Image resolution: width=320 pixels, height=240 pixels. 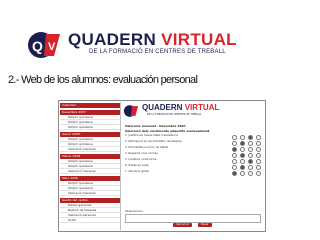 What do you see at coordinates (174, 114) in the screenshot?
I see `mini-subtitle: DE LA FORMACIÓ EN CENTRES DE TREBALL` at bounding box center [174, 114].